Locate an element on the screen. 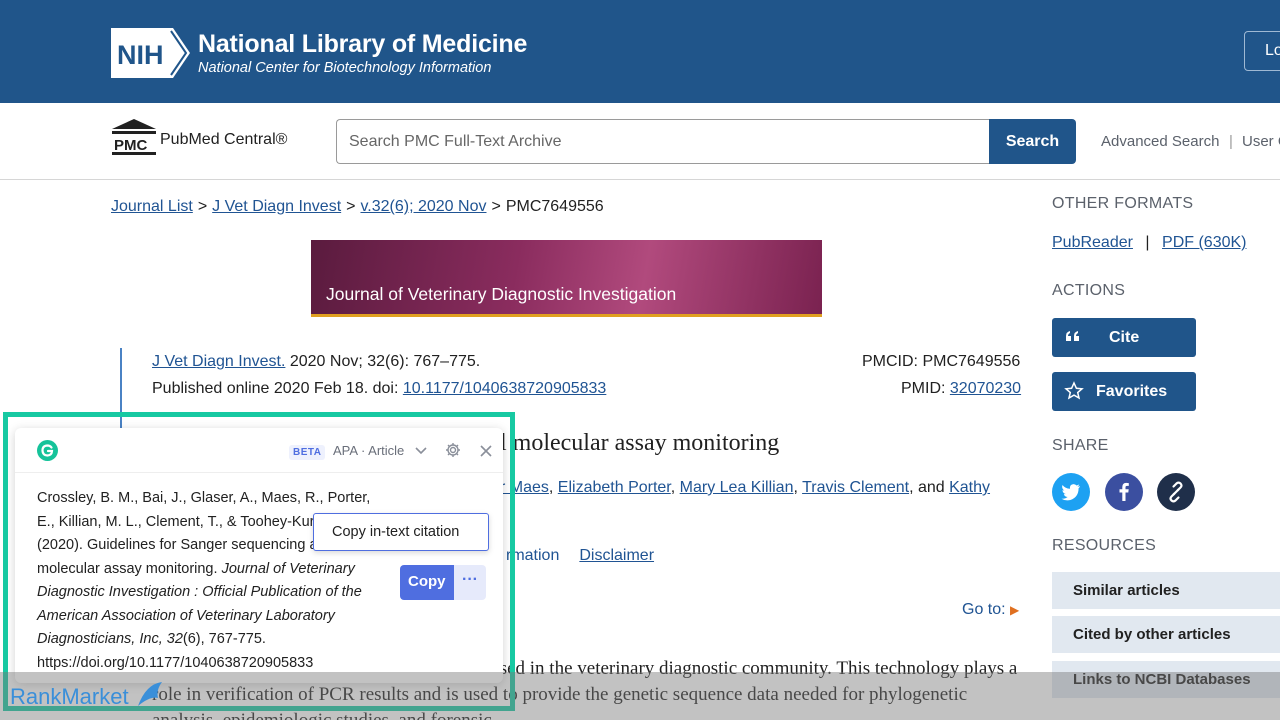 This screenshot has width=1280, height=720. pmc-building-icon: PMC is located at coordinates (134, 137).